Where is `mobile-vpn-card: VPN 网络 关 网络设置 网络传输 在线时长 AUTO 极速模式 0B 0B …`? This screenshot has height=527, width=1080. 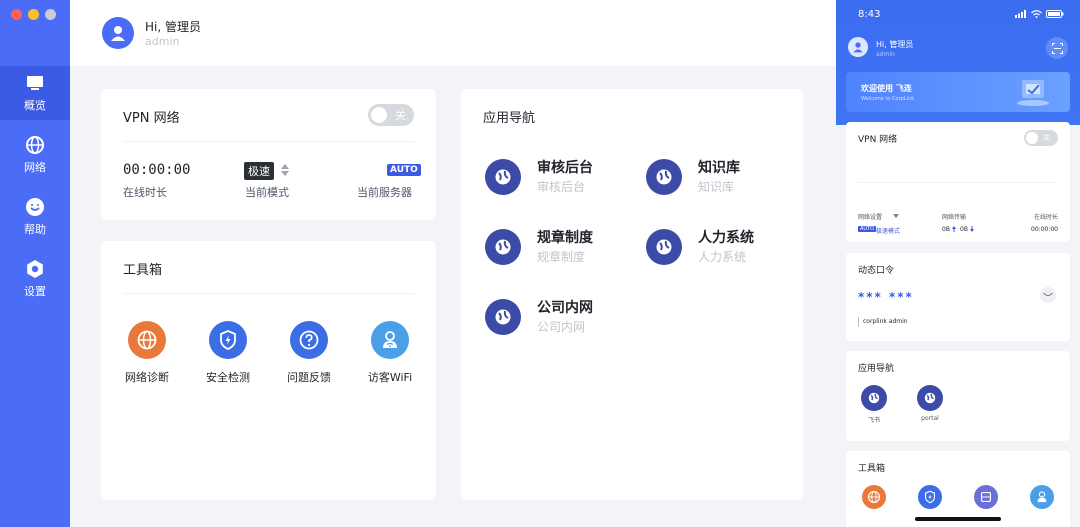
mobile-vpn-card: VPN 网络 关 网络设置 网络传输 在线时长 AUTO 极速模式 0B 0B … is located at coordinates (958, 182).